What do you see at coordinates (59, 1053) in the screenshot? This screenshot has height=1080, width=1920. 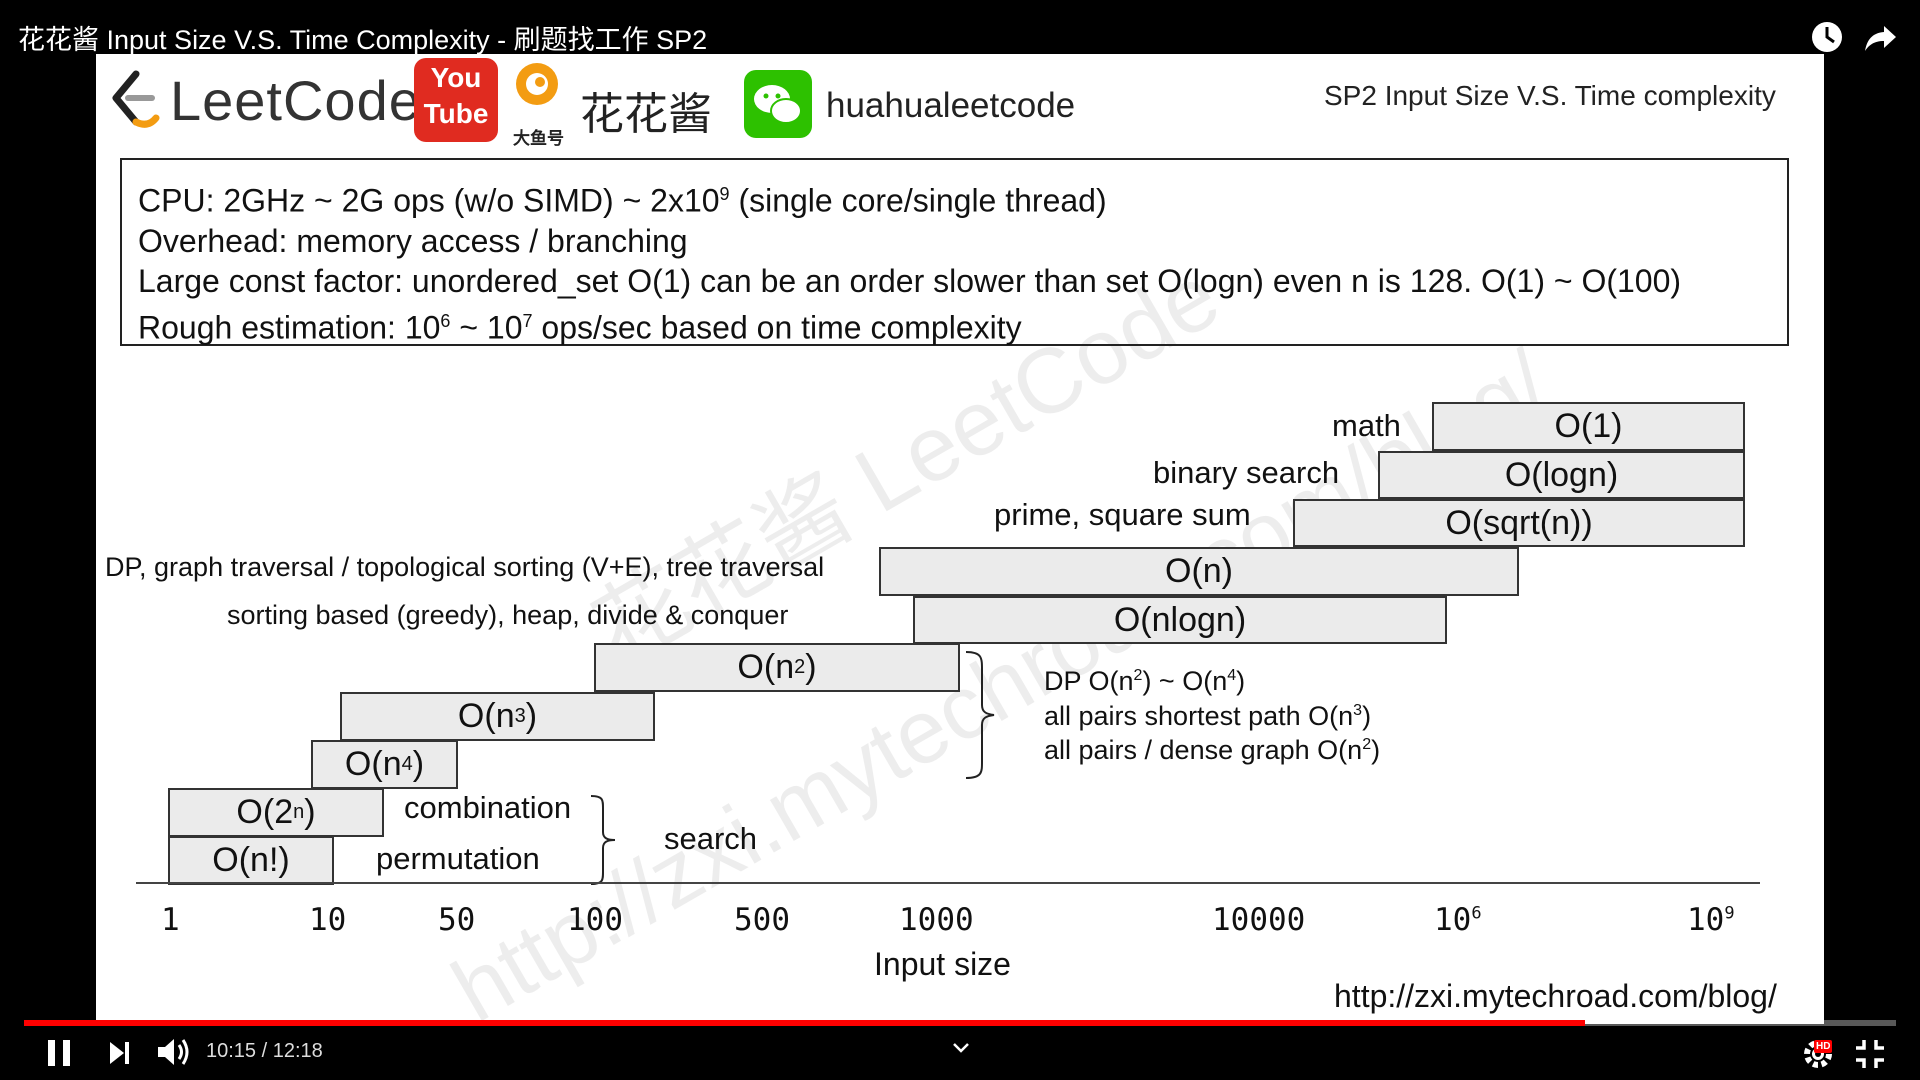 I see `pause-icon` at bounding box center [59, 1053].